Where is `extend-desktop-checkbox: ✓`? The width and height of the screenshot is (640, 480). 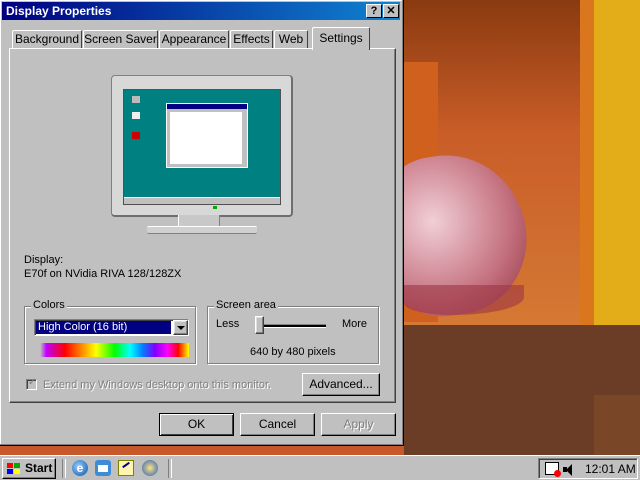
extend-desktop-checkbox: ✓ is located at coordinates (31, 383).